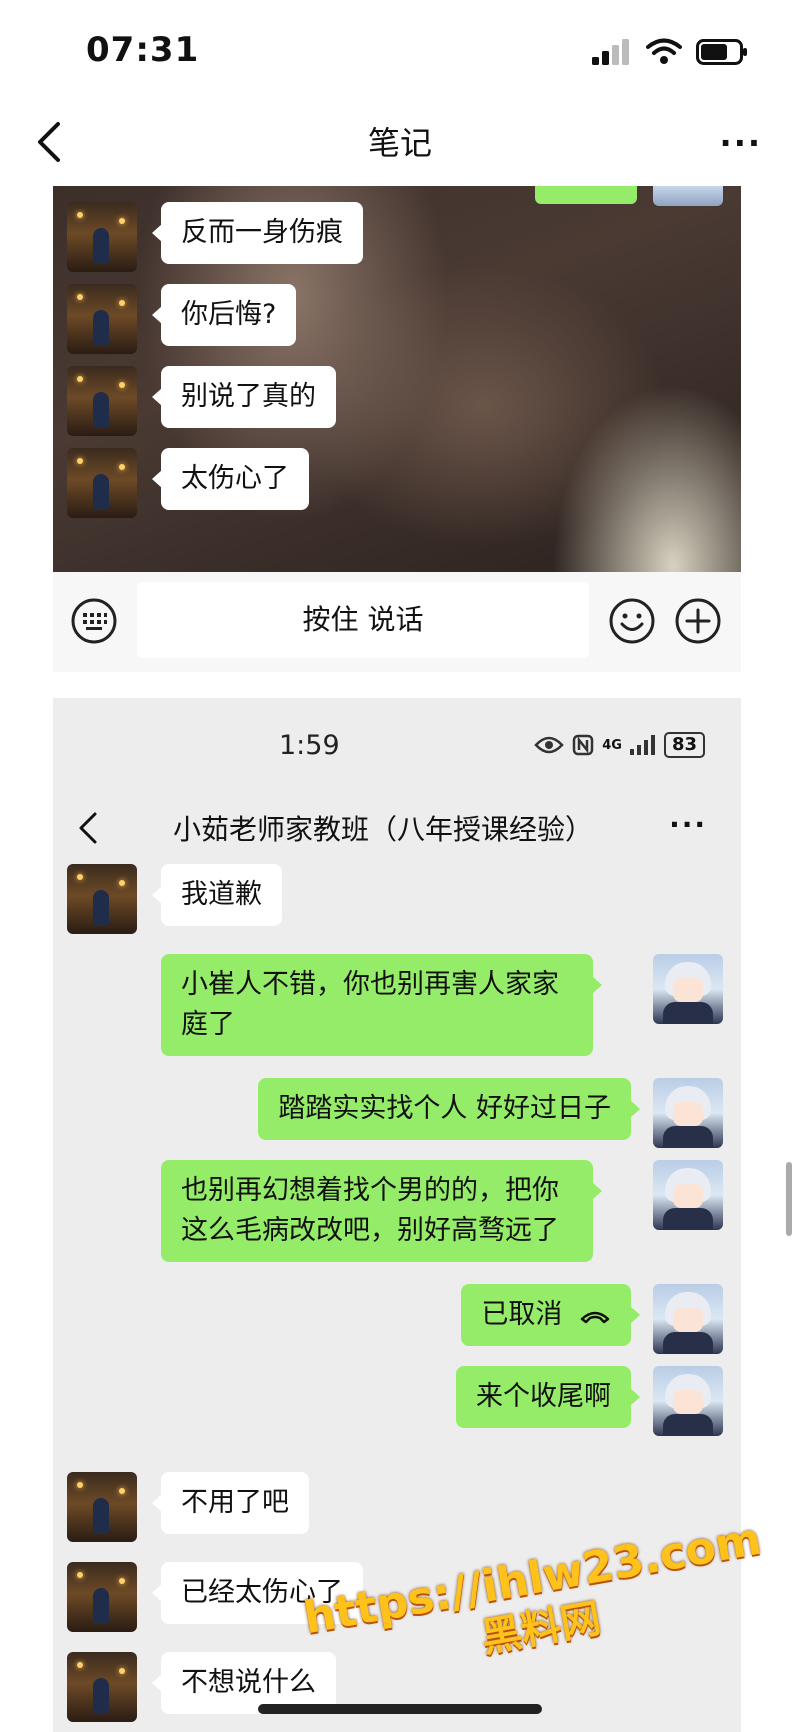 Image resolution: width=800 pixels, height=1732 pixels. What do you see at coordinates (684, 745) in the screenshot?
I see `battery-level: 83` at bounding box center [684, 745].